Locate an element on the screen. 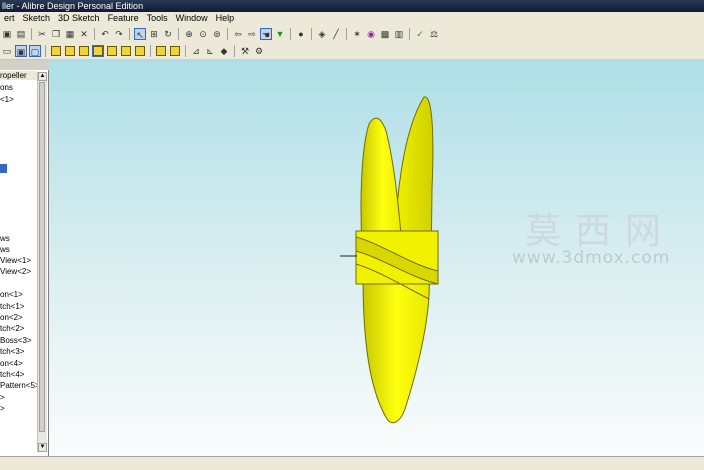 Image resolution: width=704 pixels, height=470 pixels. line-icon: ╱ is located at coordinates (336, 34).